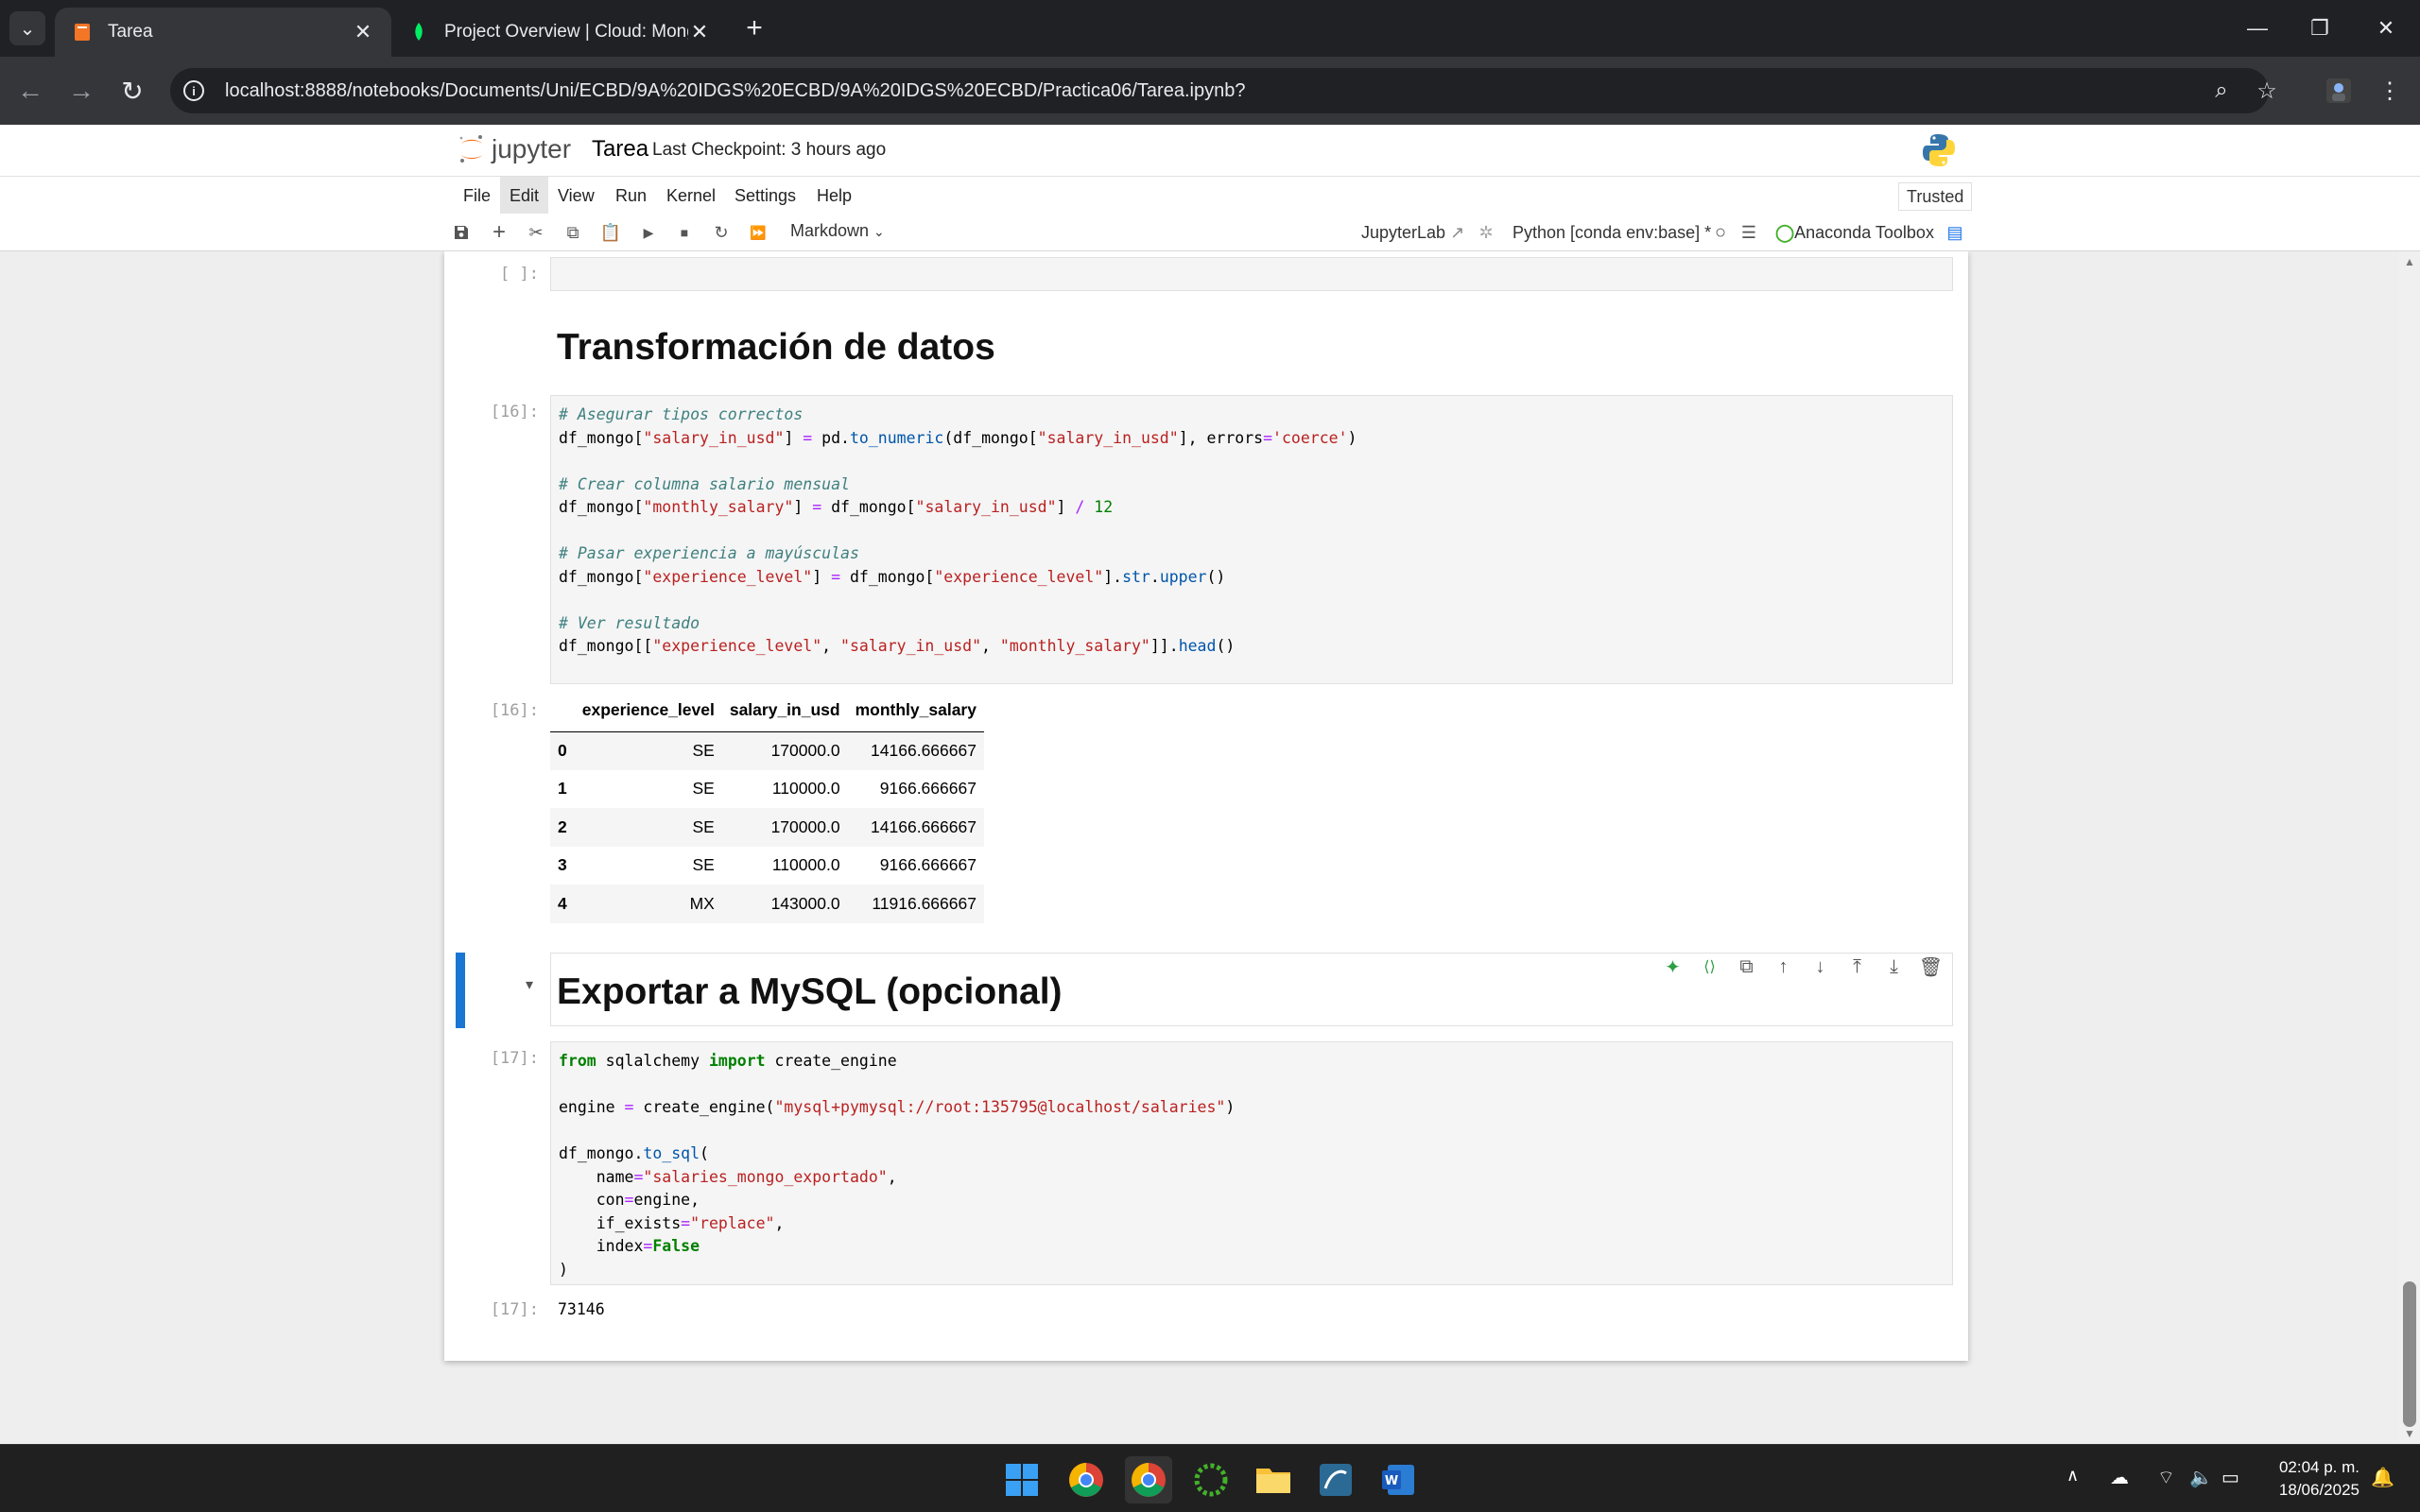 The height and width of the screenshot is (1512, 2420). What do you see at coordinates (765, 196) in the screenshot?
I see `menu-settings: Settings` at bounding box center [765, 196].